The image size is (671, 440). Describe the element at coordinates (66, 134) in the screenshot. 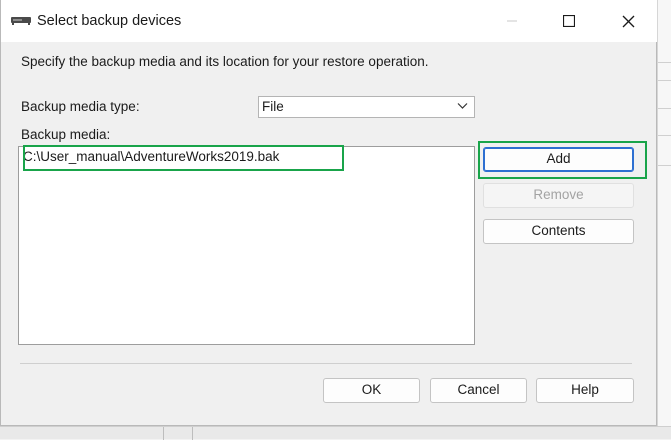

I see `backup-media-label: Backup media:` at that location.